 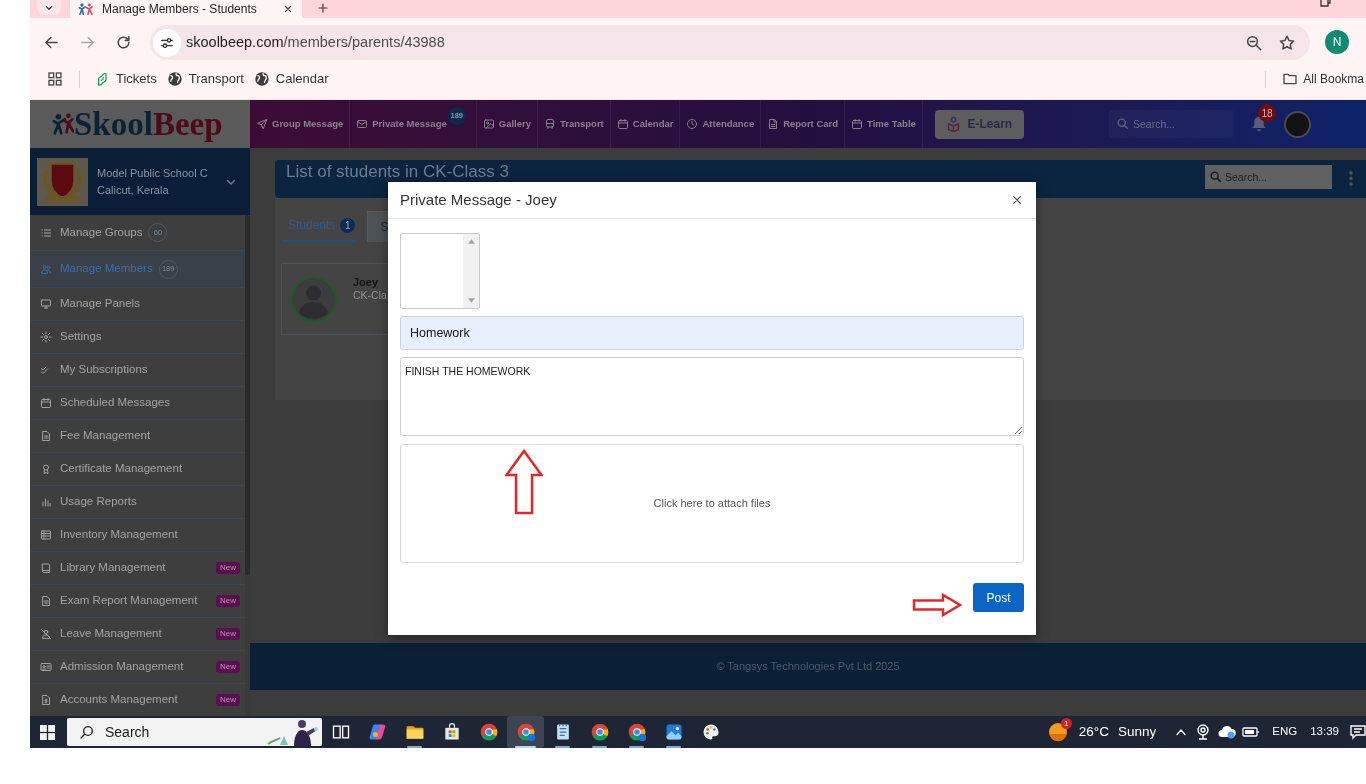 What do you see at coordinates (315, 42) in the screenshot?
I see `url-text: skoolbeep.com/members/parents/43988` at bounding box center [315, 42].